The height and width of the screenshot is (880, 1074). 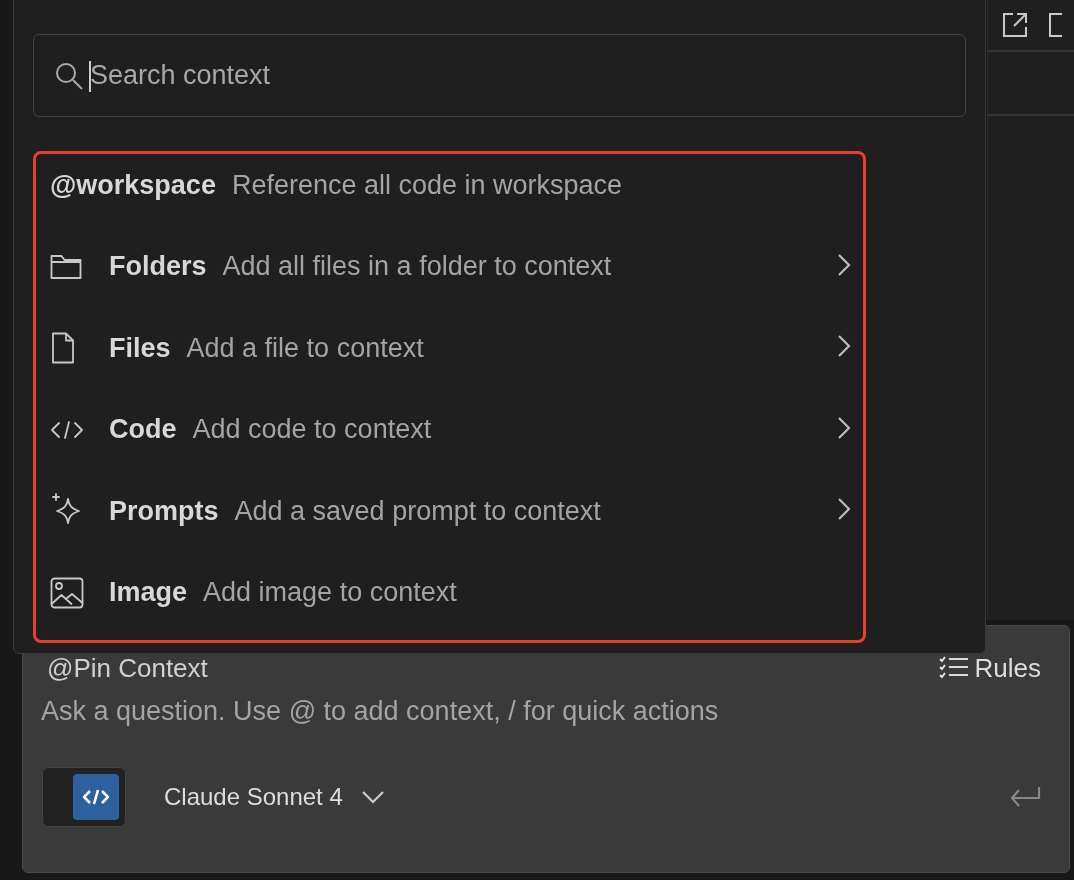 What do you see at coordinates (63, 348) in the screenshot?
I see `file-icon` at bounding box center [63, 348].